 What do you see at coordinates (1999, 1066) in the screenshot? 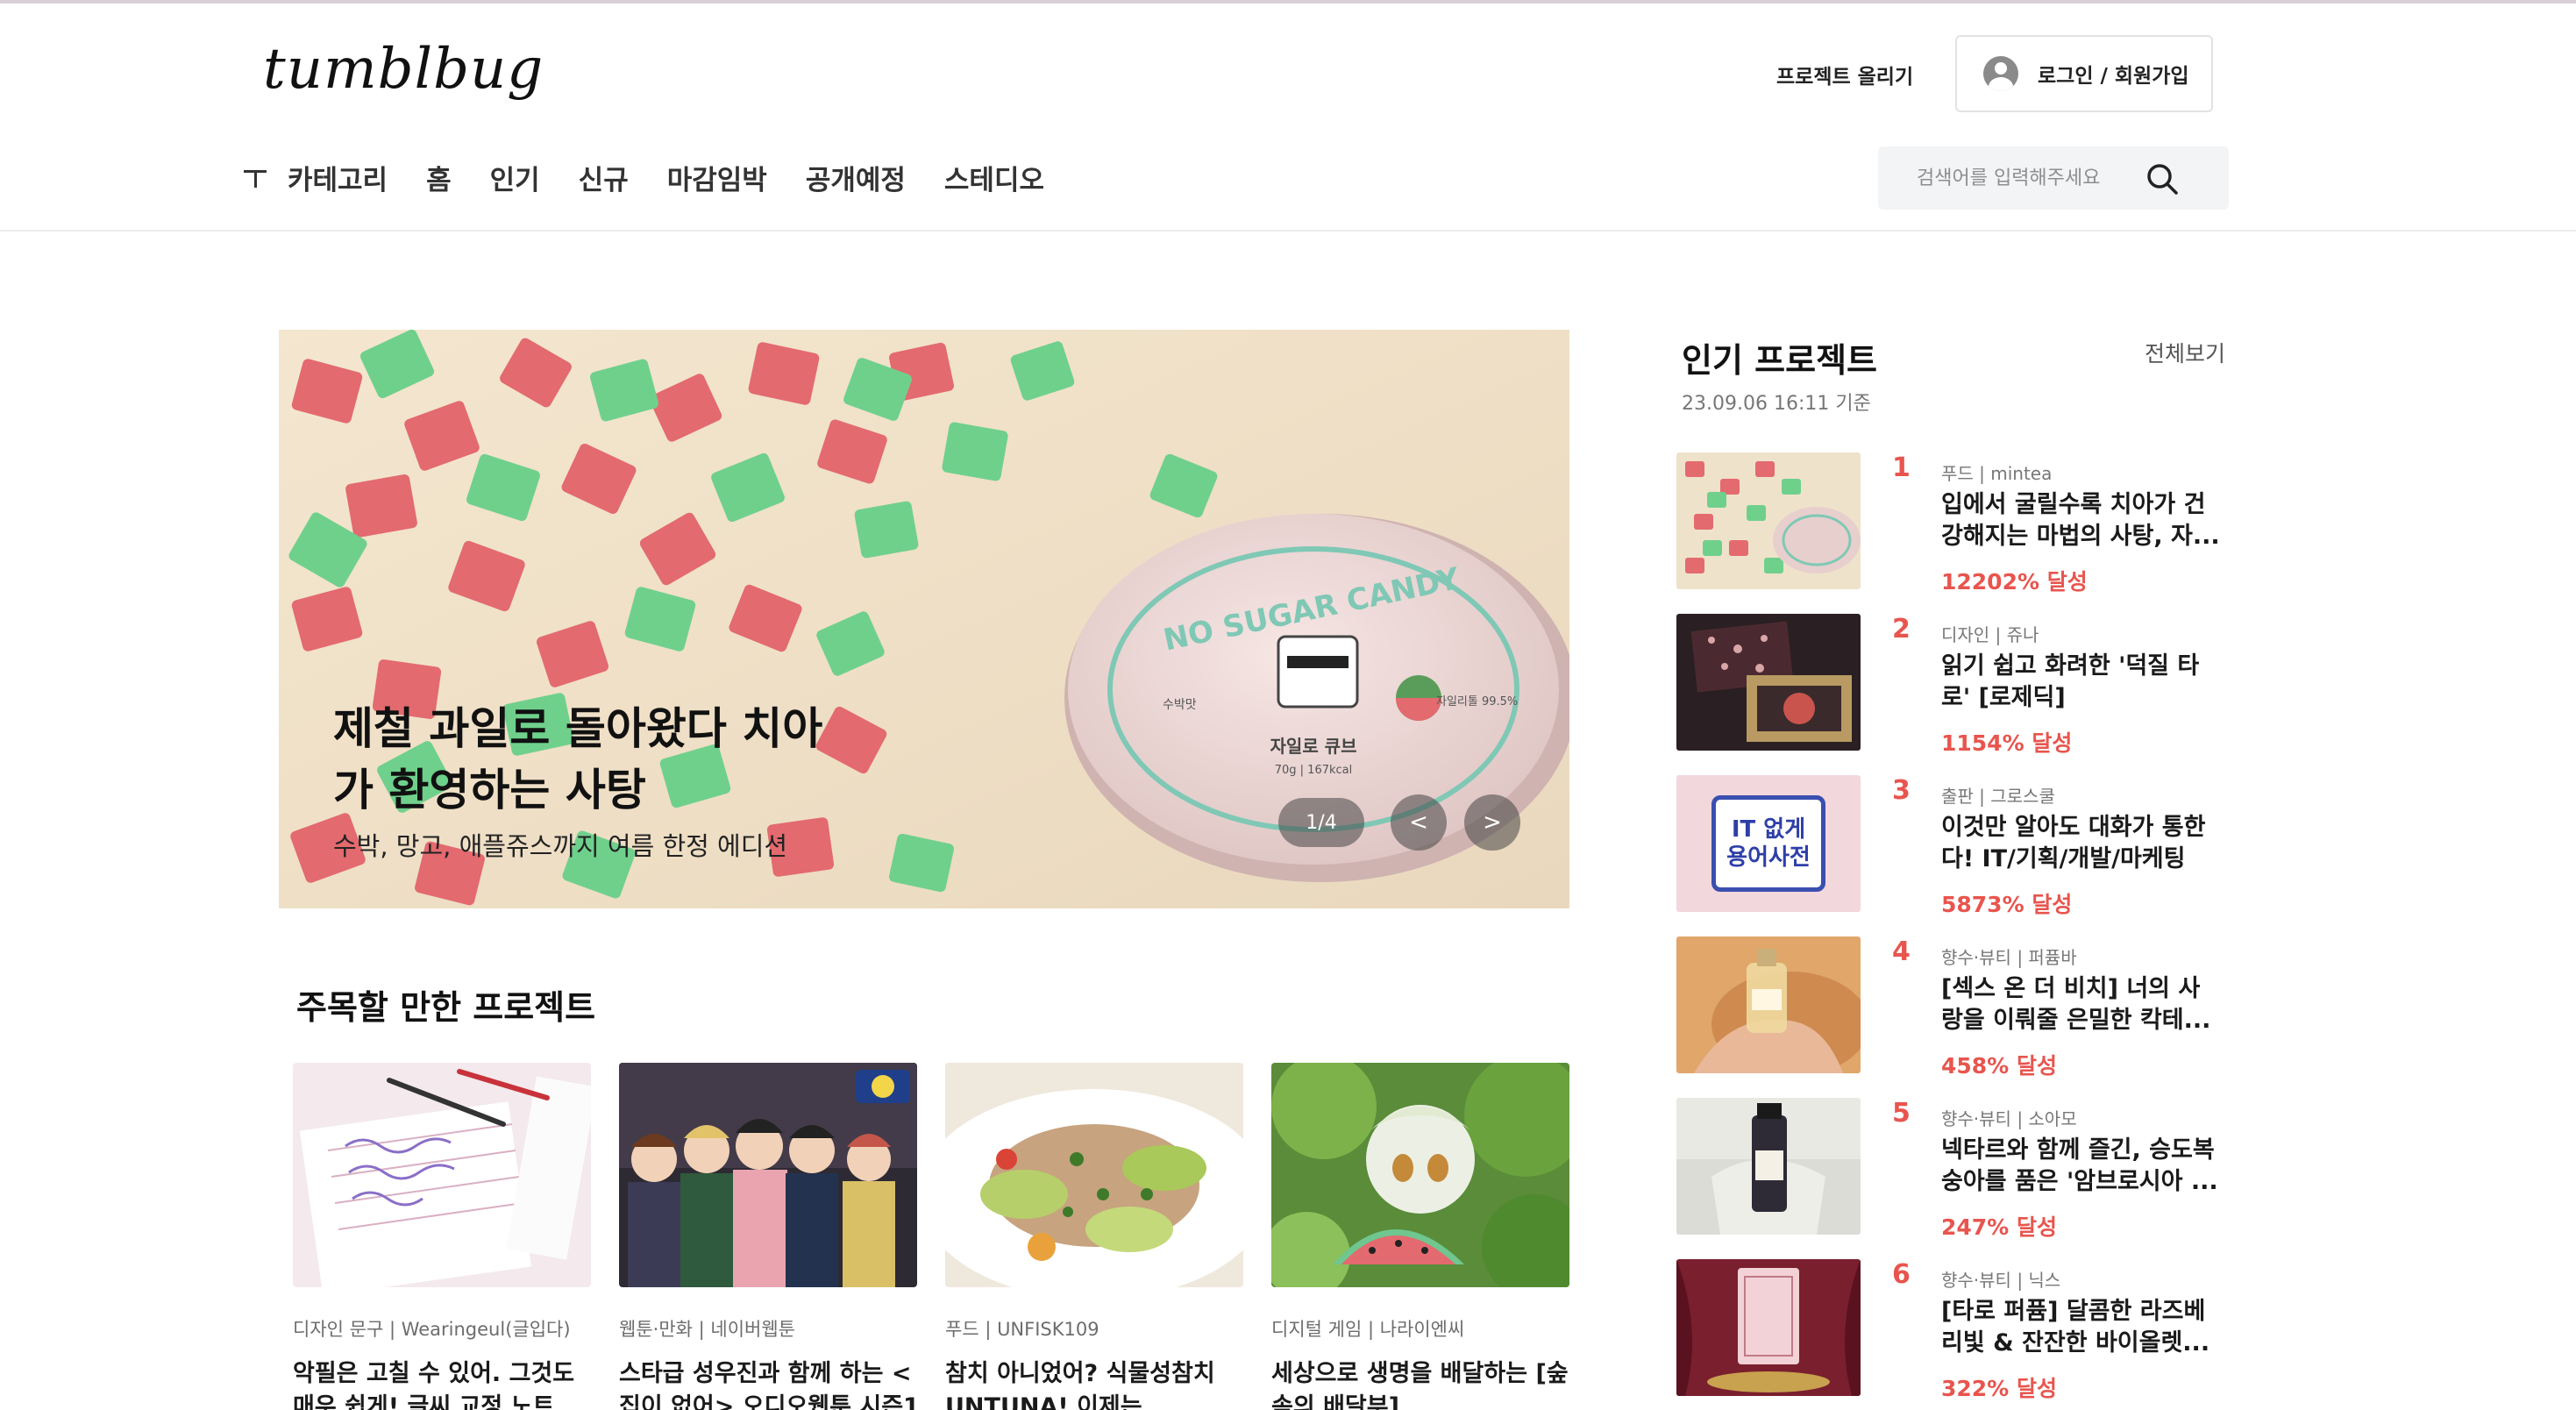
I see `popular-achievement-rate: 458% 달성` at bounding box center [1999, 1066].